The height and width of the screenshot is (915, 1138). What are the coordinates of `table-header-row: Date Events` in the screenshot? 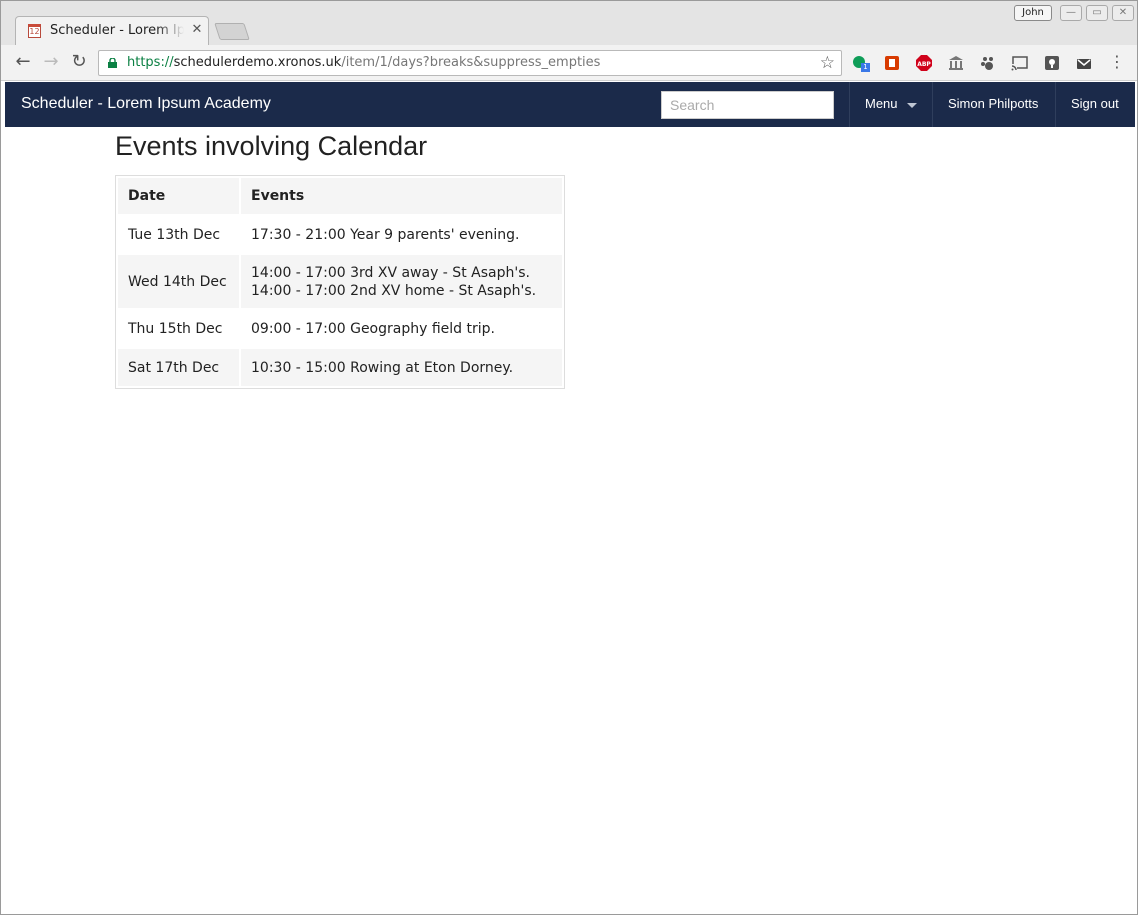 It's located at (340, 196).